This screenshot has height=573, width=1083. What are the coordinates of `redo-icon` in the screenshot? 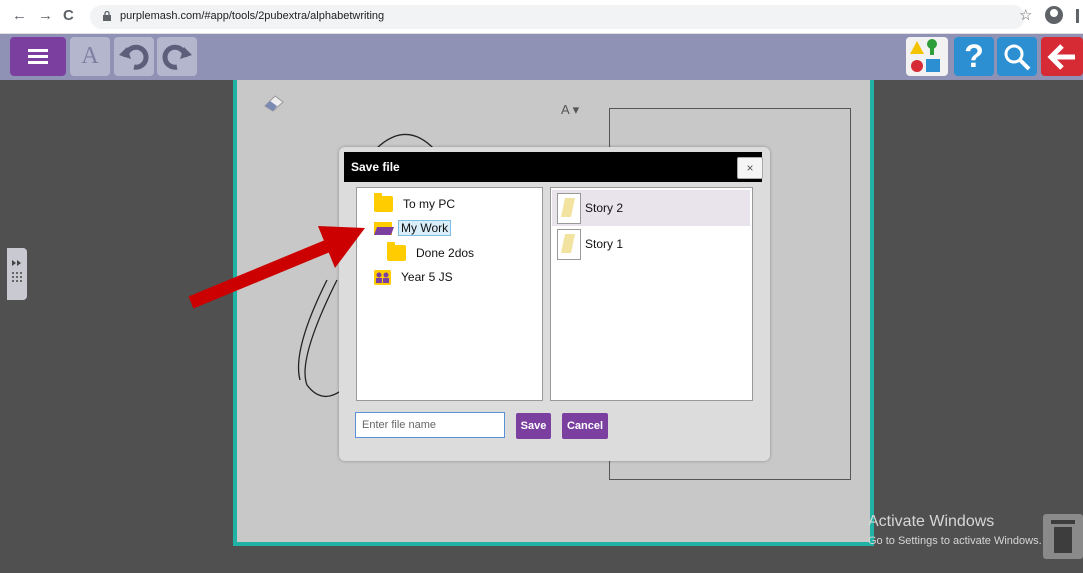 It's located at (177, 57).